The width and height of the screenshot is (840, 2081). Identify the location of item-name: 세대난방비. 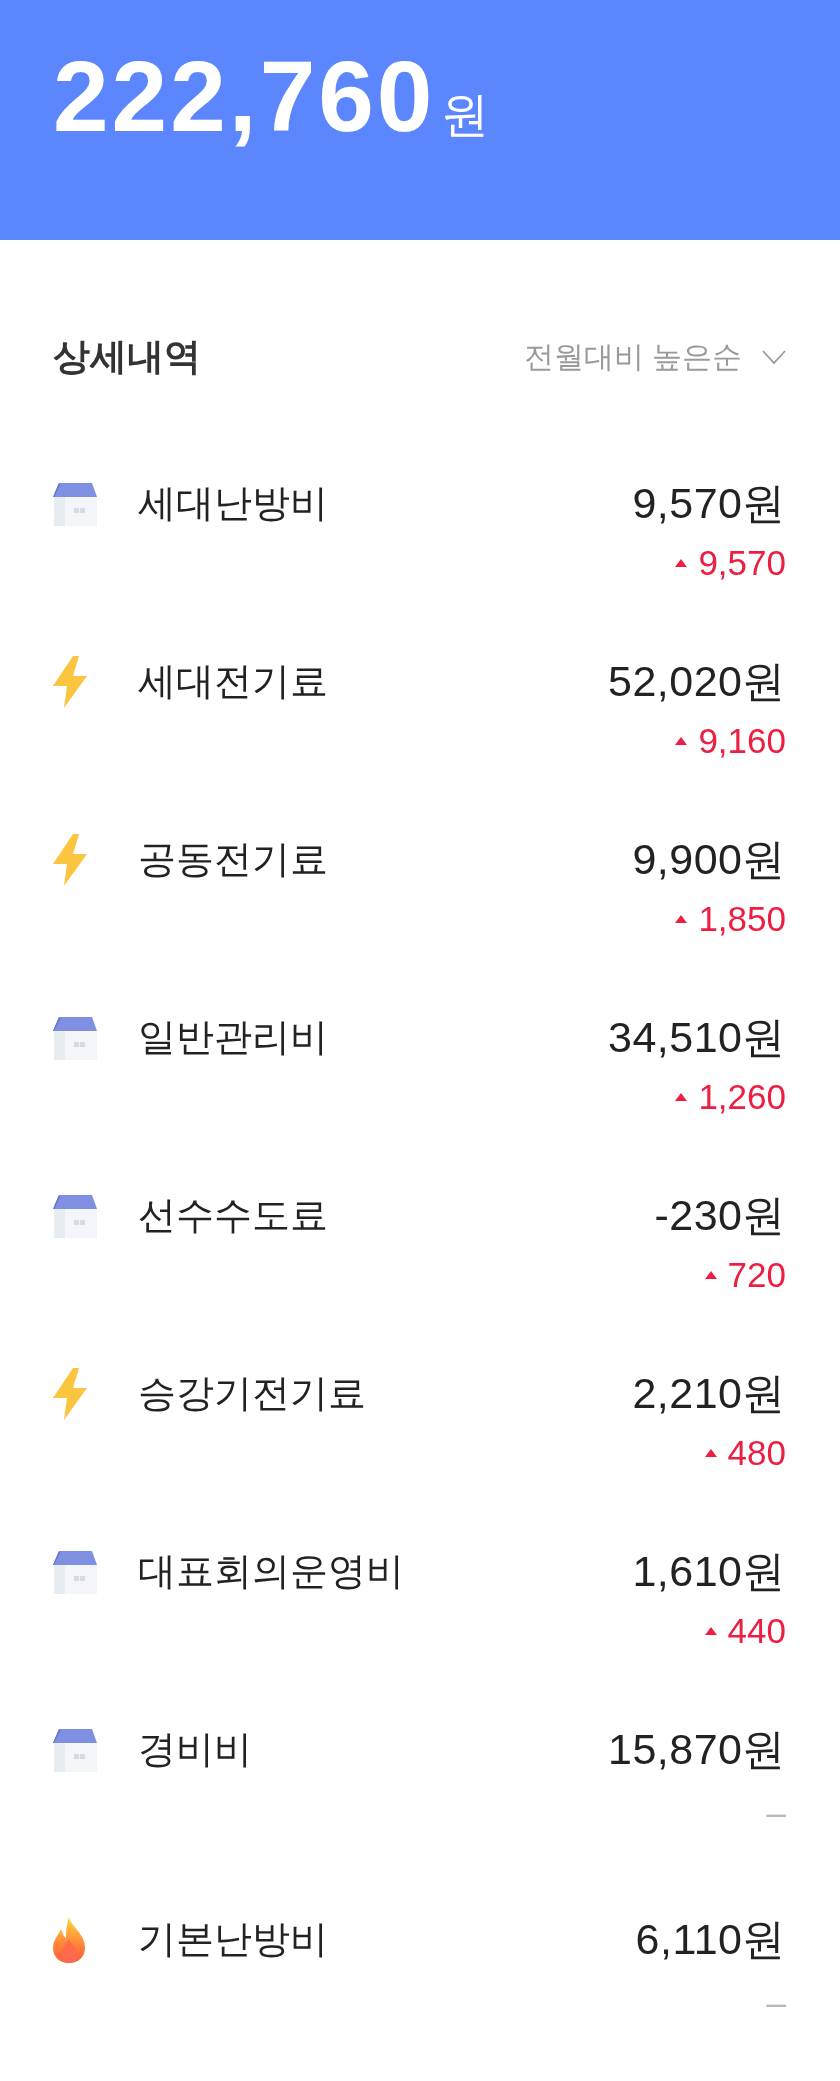
(233, 503).